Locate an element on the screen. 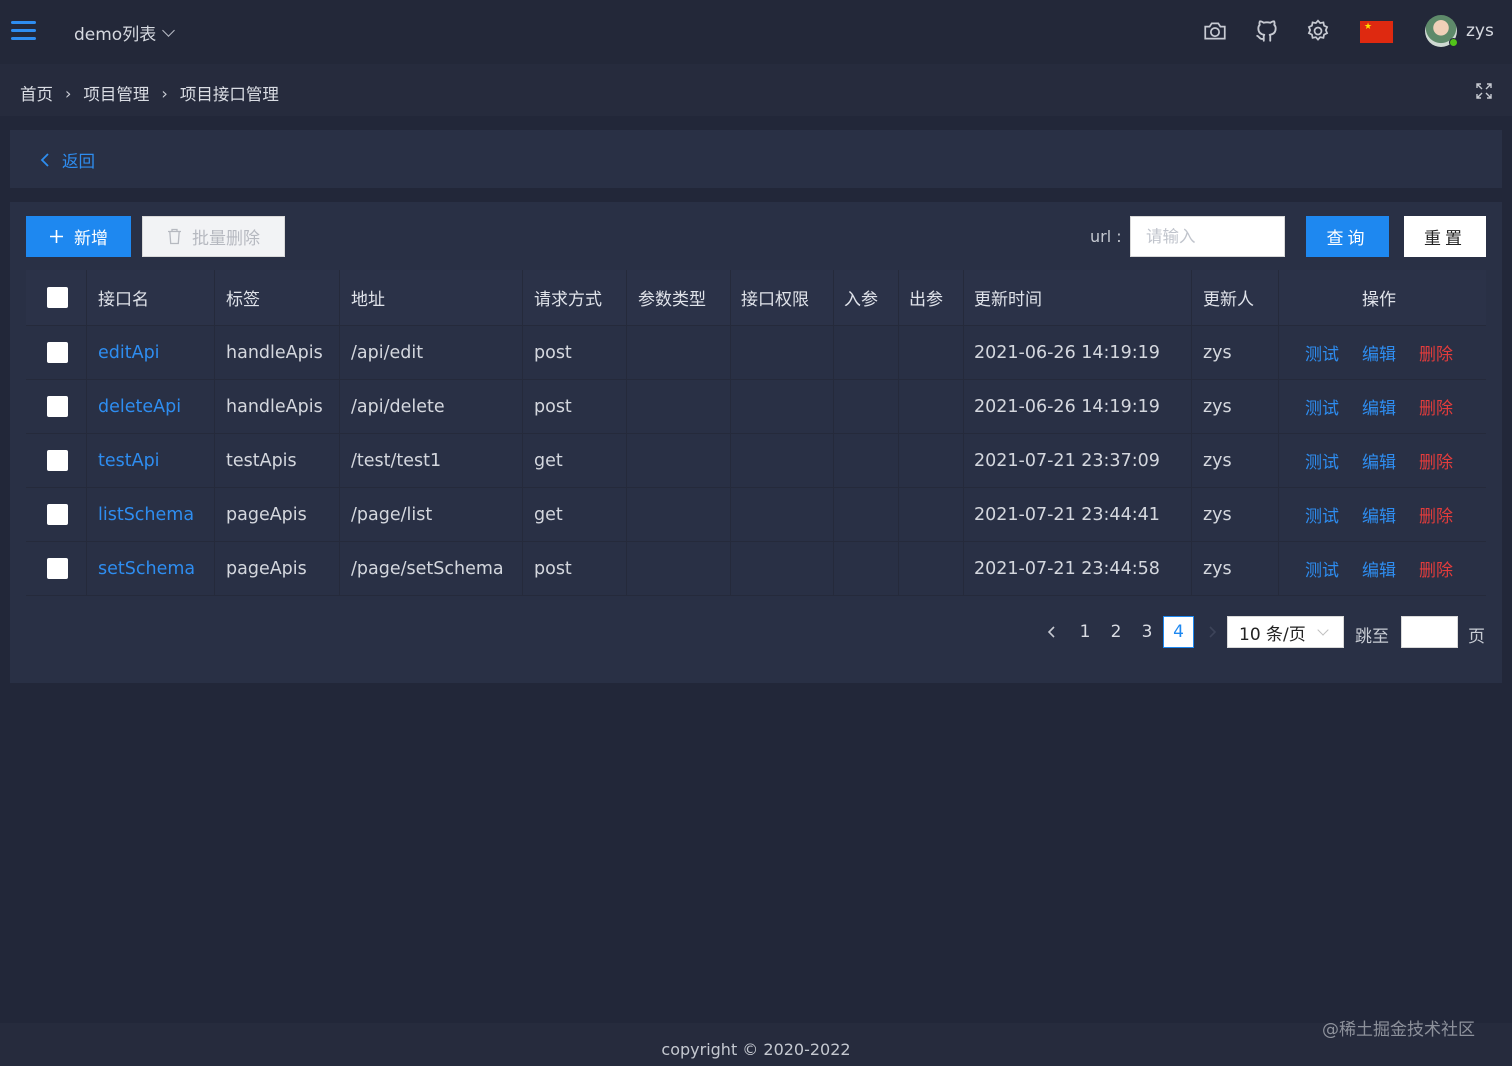 Image resolution: width=1512 pixels, height=1066 pixels. page-3: 3 is located at coordinates (1147, 632).